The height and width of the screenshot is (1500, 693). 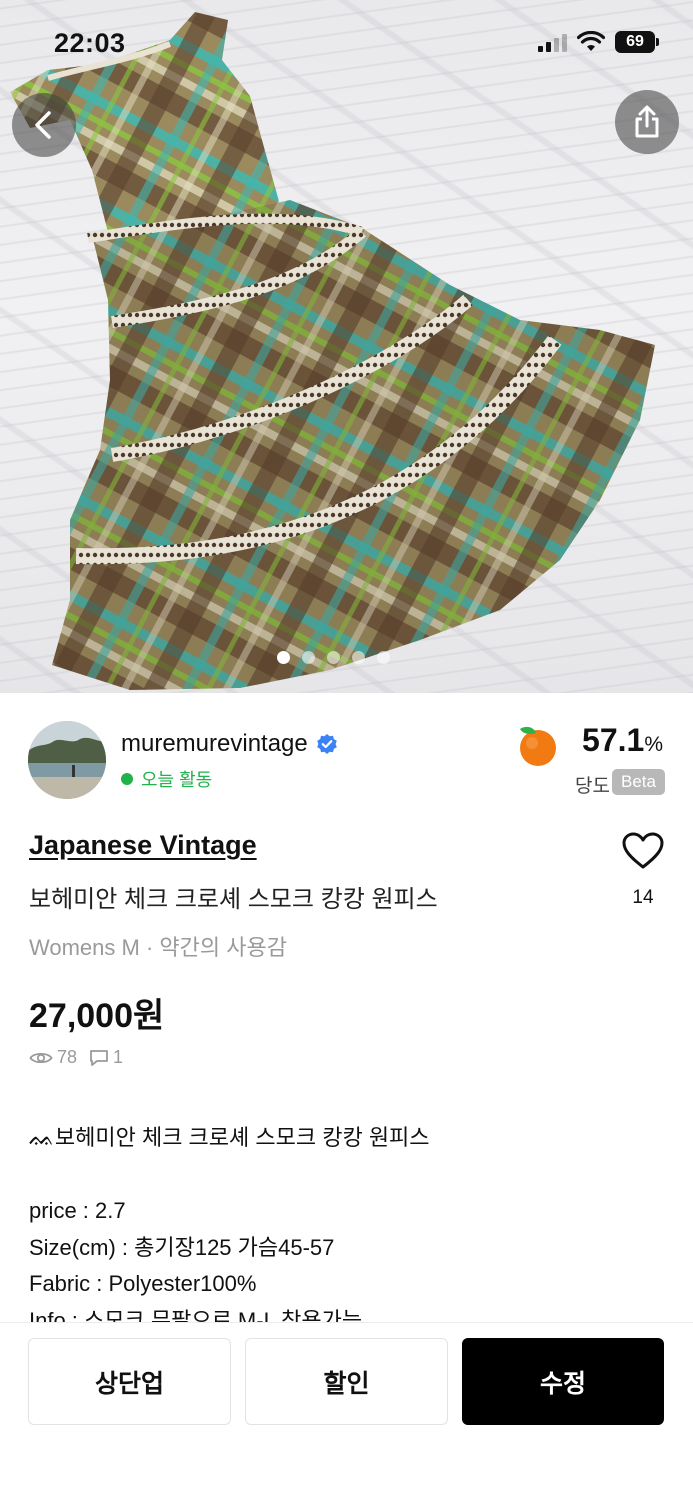 What do you see at coordinates (129, 1381) in the screenshot?
I see `bump-button: 상단업` at bounding box center [129, 1381].